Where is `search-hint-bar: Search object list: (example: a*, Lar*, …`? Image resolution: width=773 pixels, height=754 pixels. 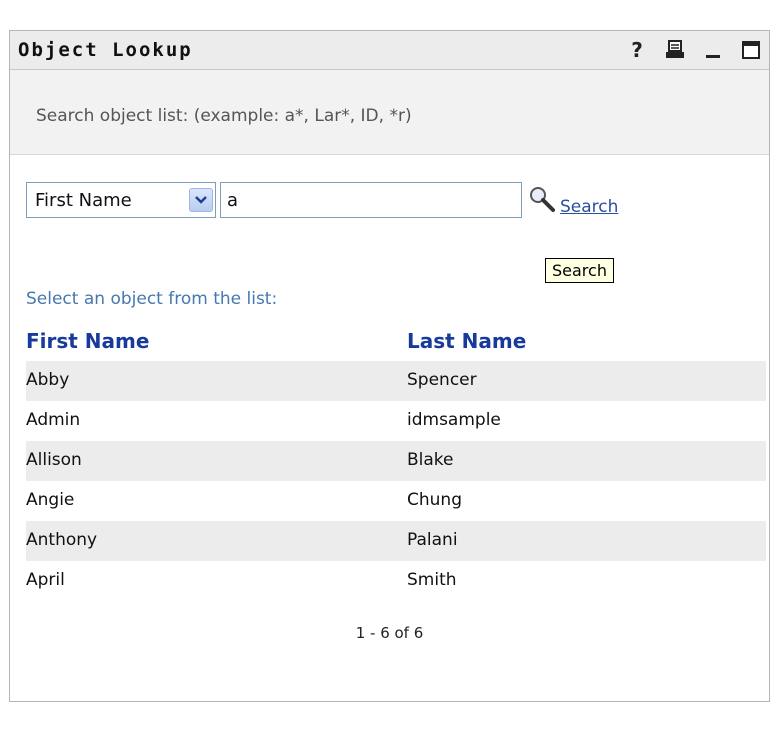 search-hint-bar: Search object list: (example: a*, Lar*, … is located at coordinates (389, 112).